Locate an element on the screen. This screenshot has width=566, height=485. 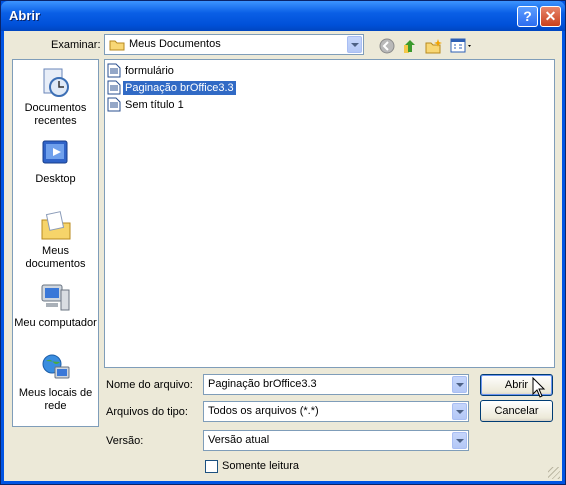
place-my-documents: Meus documentos is located at coordinates (55, 240).